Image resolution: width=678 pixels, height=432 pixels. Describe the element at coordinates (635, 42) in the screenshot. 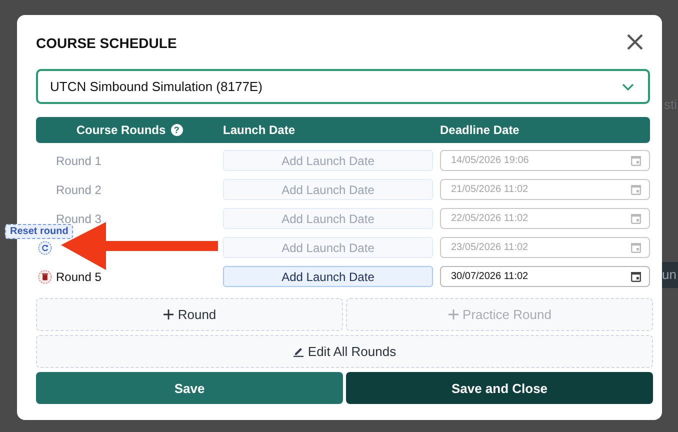

I see `close-icon` at that location.